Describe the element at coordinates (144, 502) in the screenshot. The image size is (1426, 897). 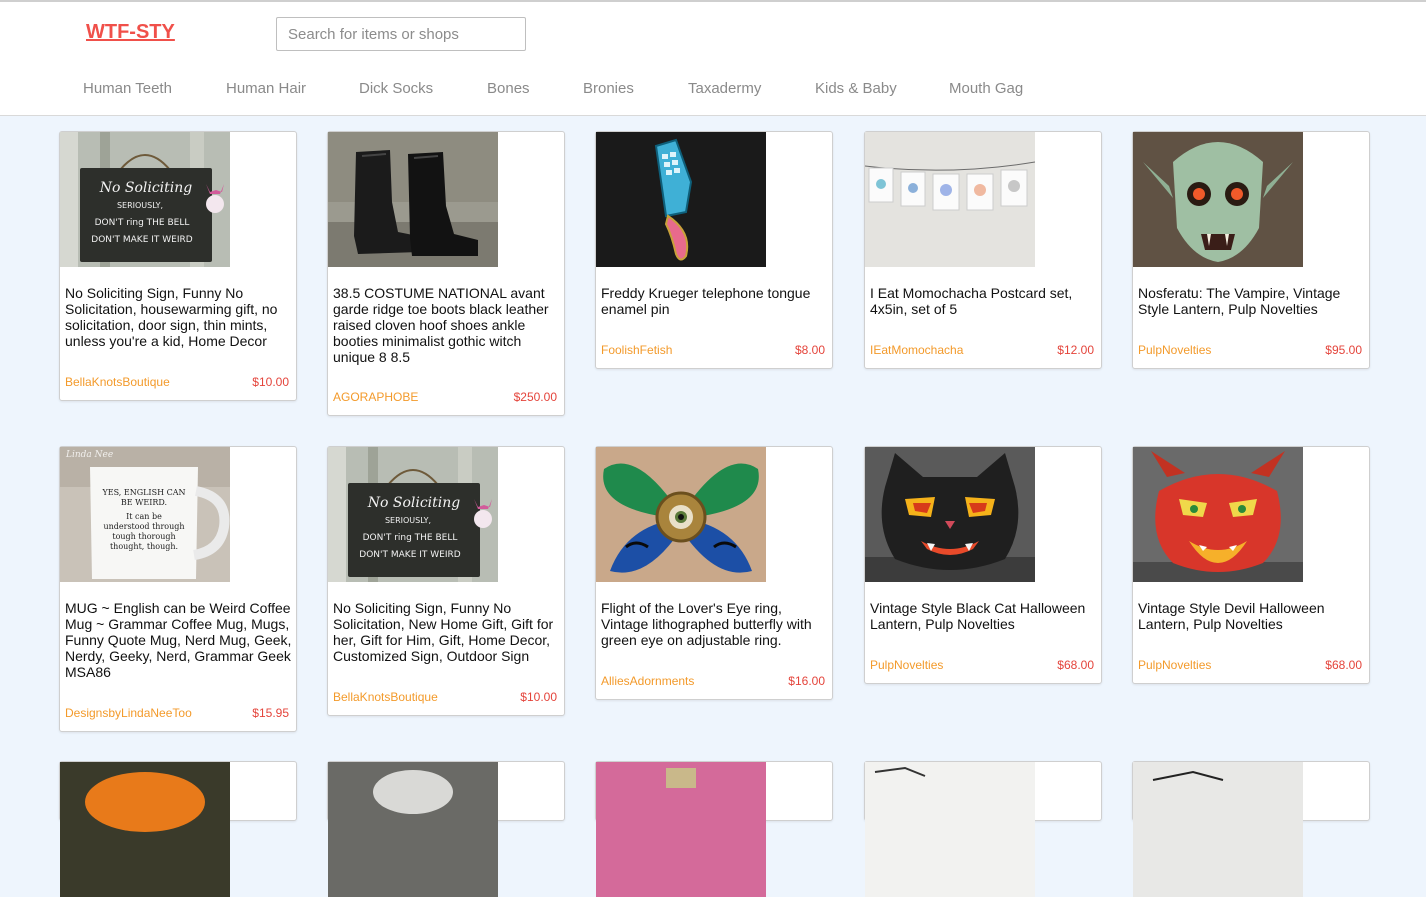
I see `mug-text-line: BE WEIRD.` at that location.